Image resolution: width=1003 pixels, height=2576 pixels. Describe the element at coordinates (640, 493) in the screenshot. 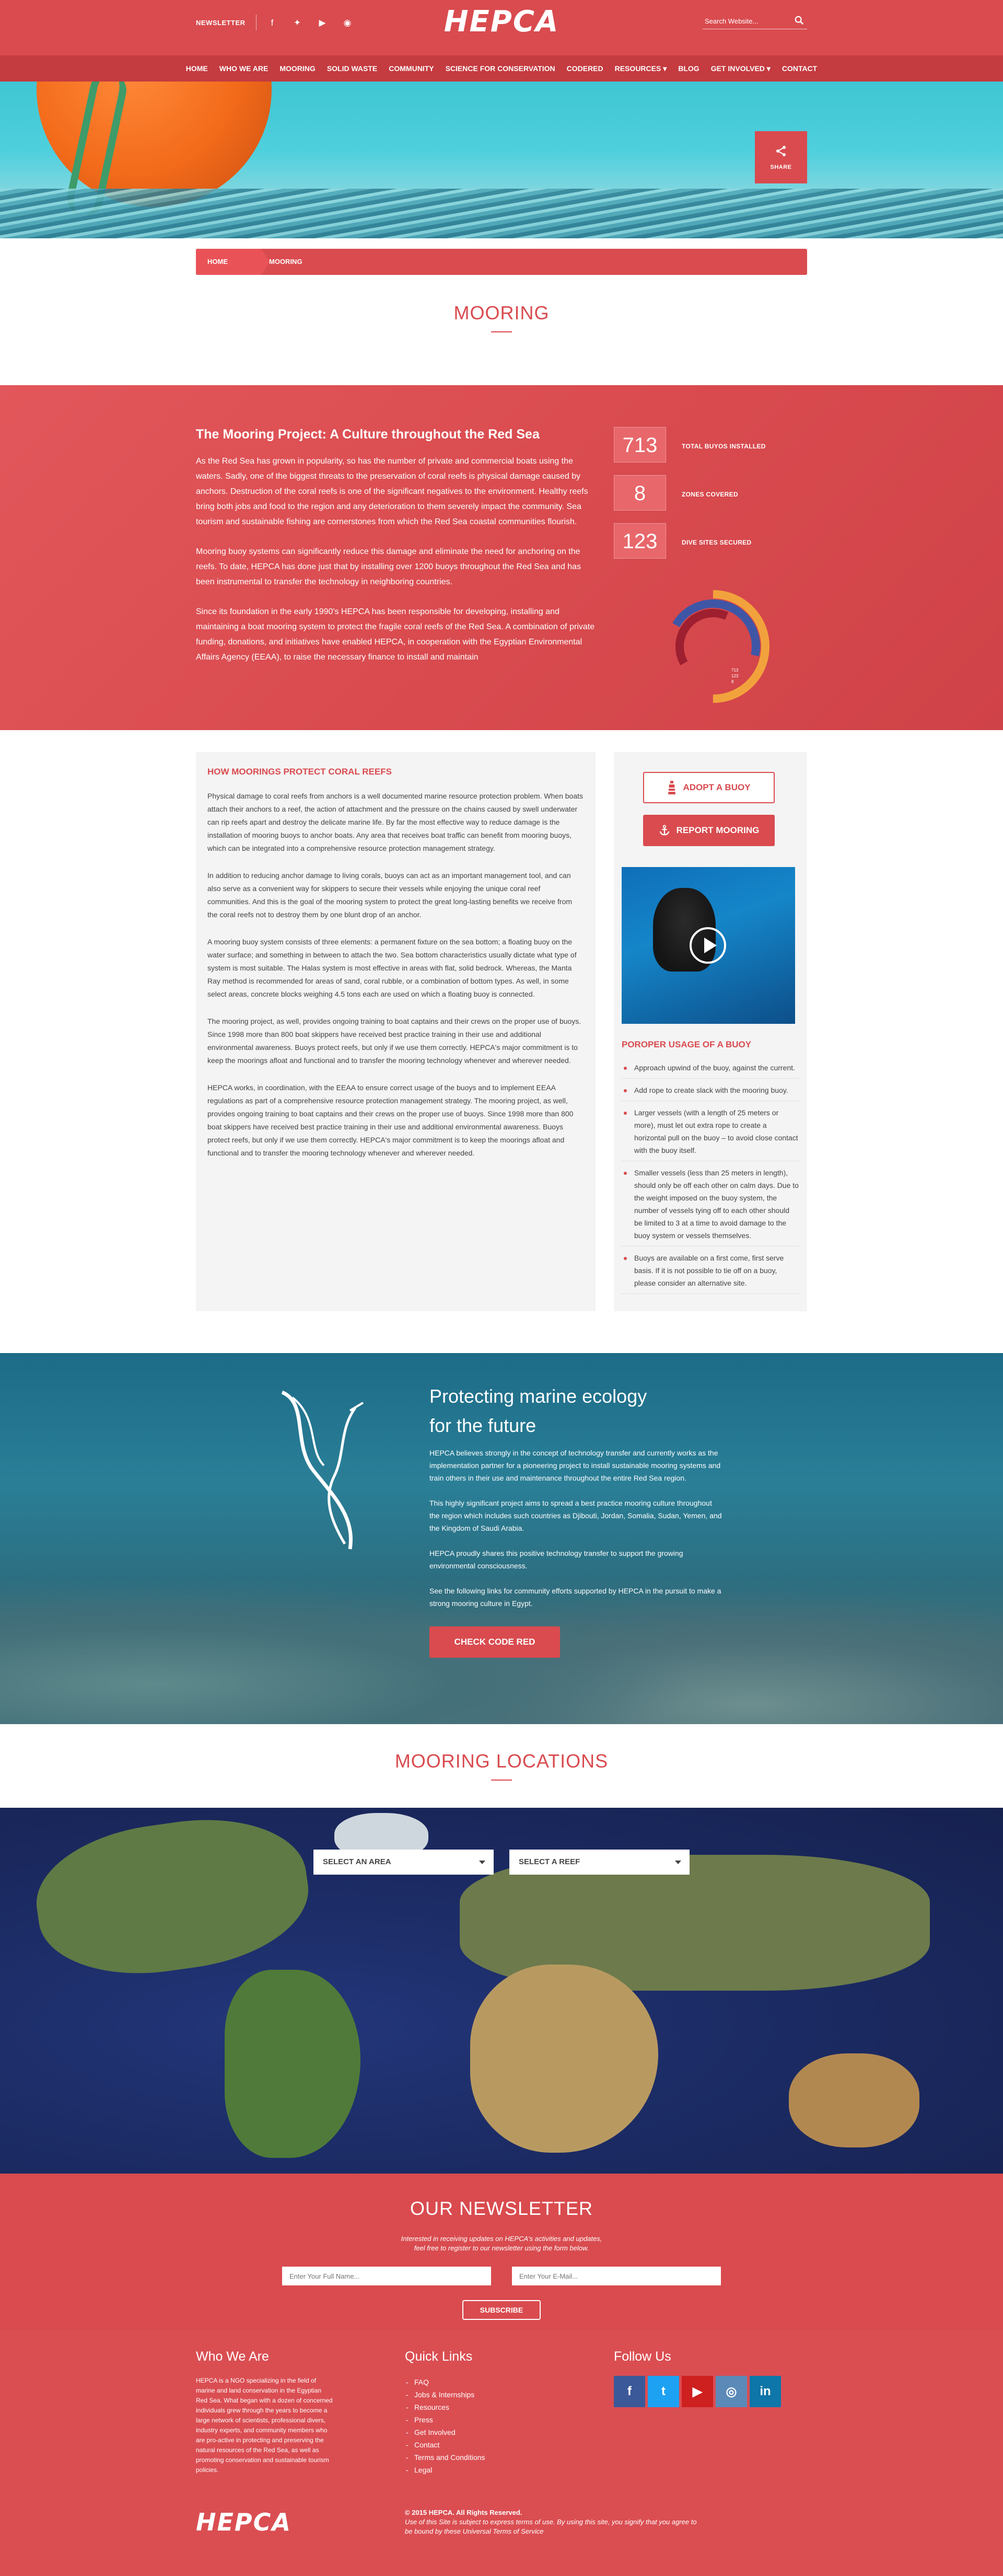

I see `stat-zones-value: 8` at that location.